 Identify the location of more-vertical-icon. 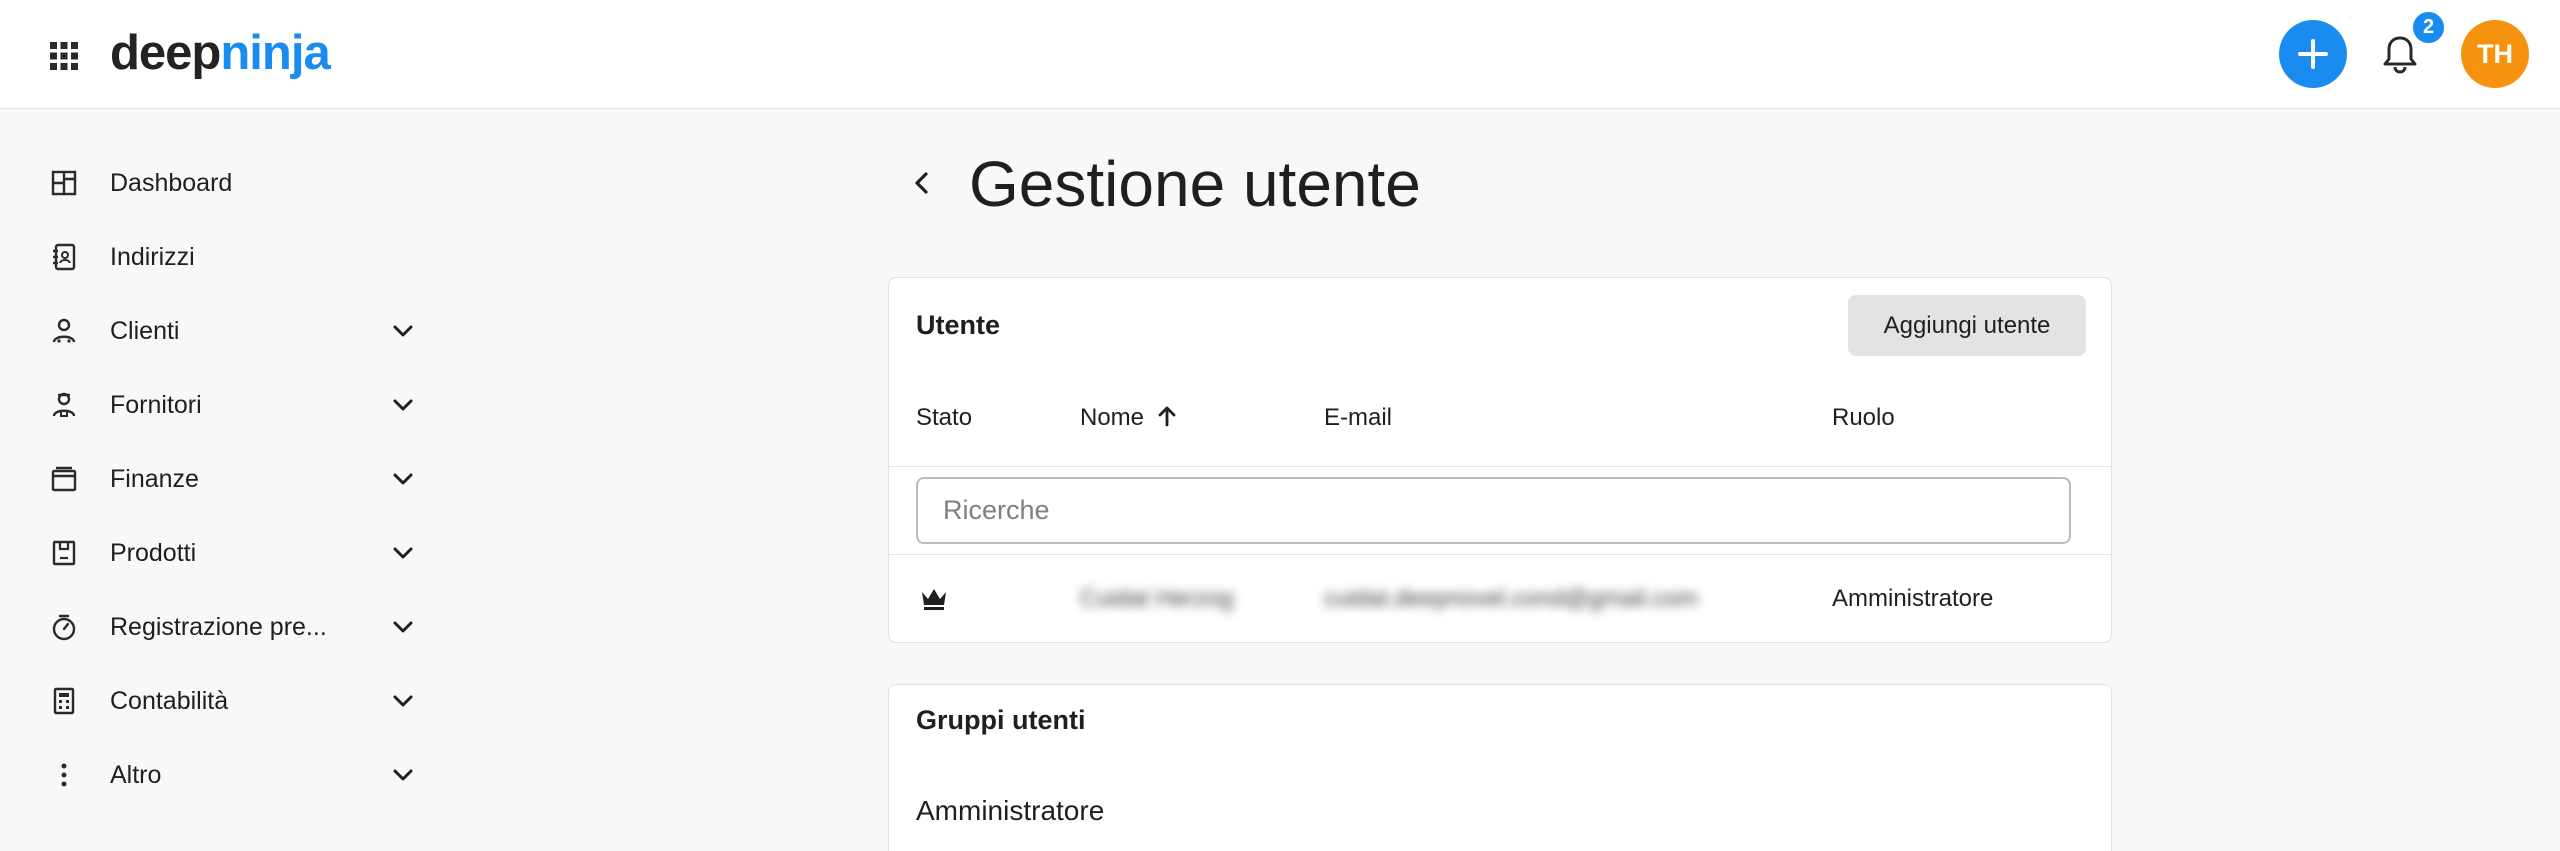
(64, 775).